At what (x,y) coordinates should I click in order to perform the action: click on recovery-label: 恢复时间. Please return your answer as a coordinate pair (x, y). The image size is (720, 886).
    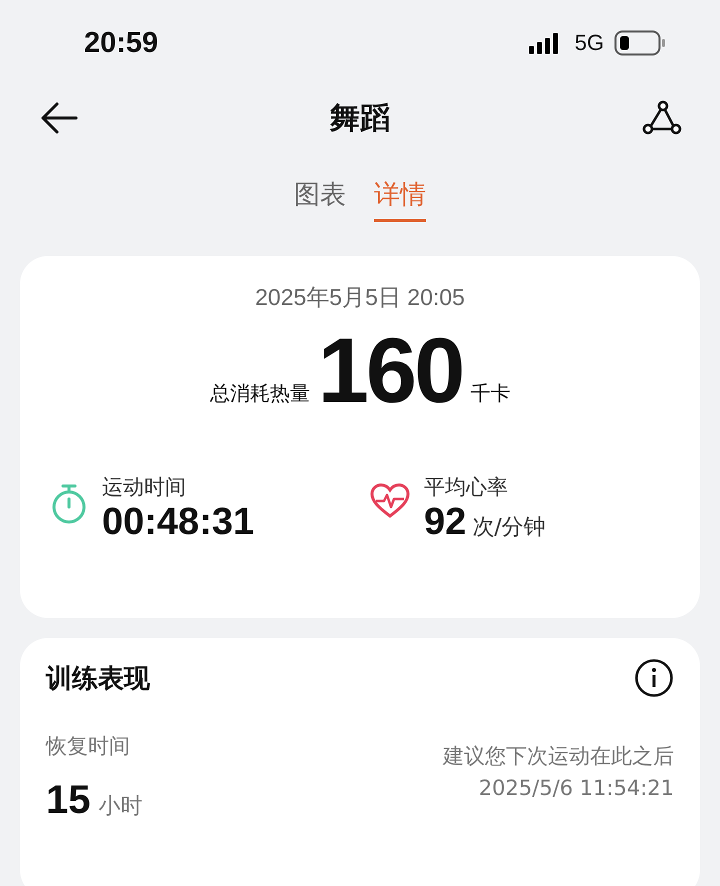
    Looking at the image, I should click on (88, 746).